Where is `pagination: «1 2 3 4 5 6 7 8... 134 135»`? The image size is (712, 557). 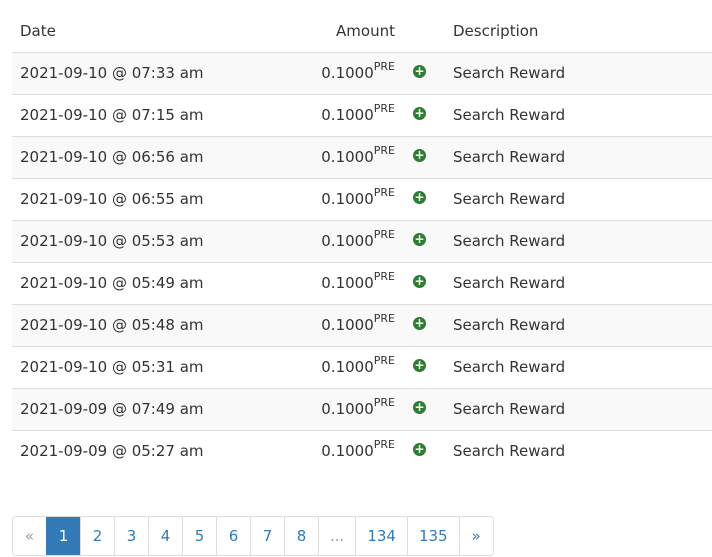 pagination: «1 2 3 4 5 6 7 8... 134 135» is located at coordinates (253, 536).